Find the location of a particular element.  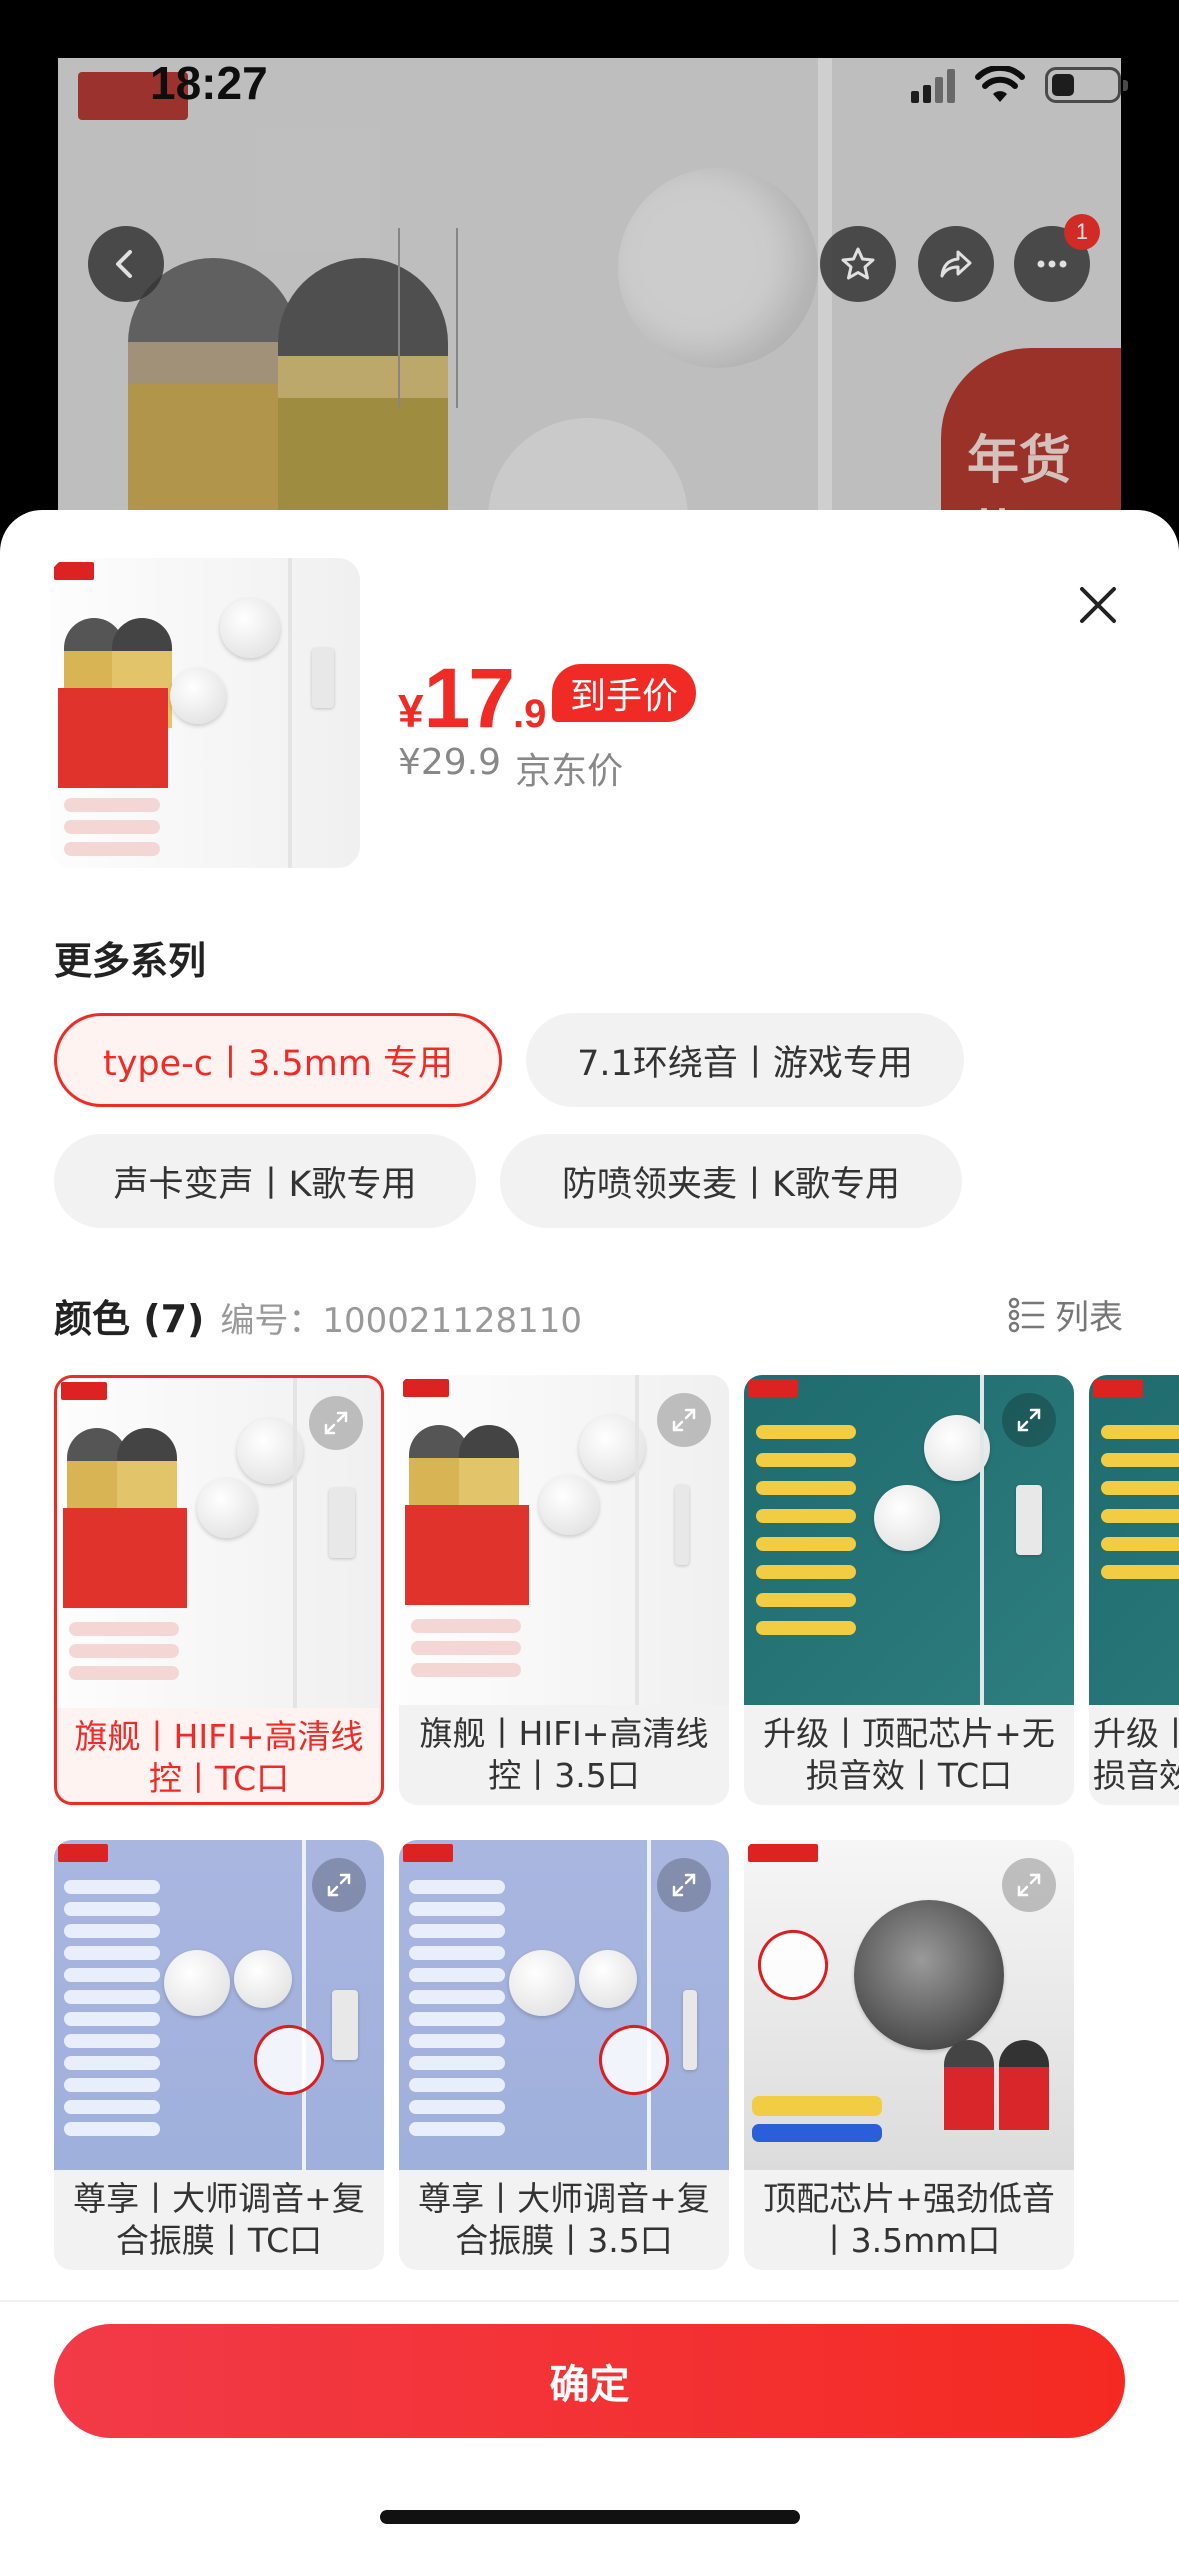

status-icons is located at coordinates (1019, 85).